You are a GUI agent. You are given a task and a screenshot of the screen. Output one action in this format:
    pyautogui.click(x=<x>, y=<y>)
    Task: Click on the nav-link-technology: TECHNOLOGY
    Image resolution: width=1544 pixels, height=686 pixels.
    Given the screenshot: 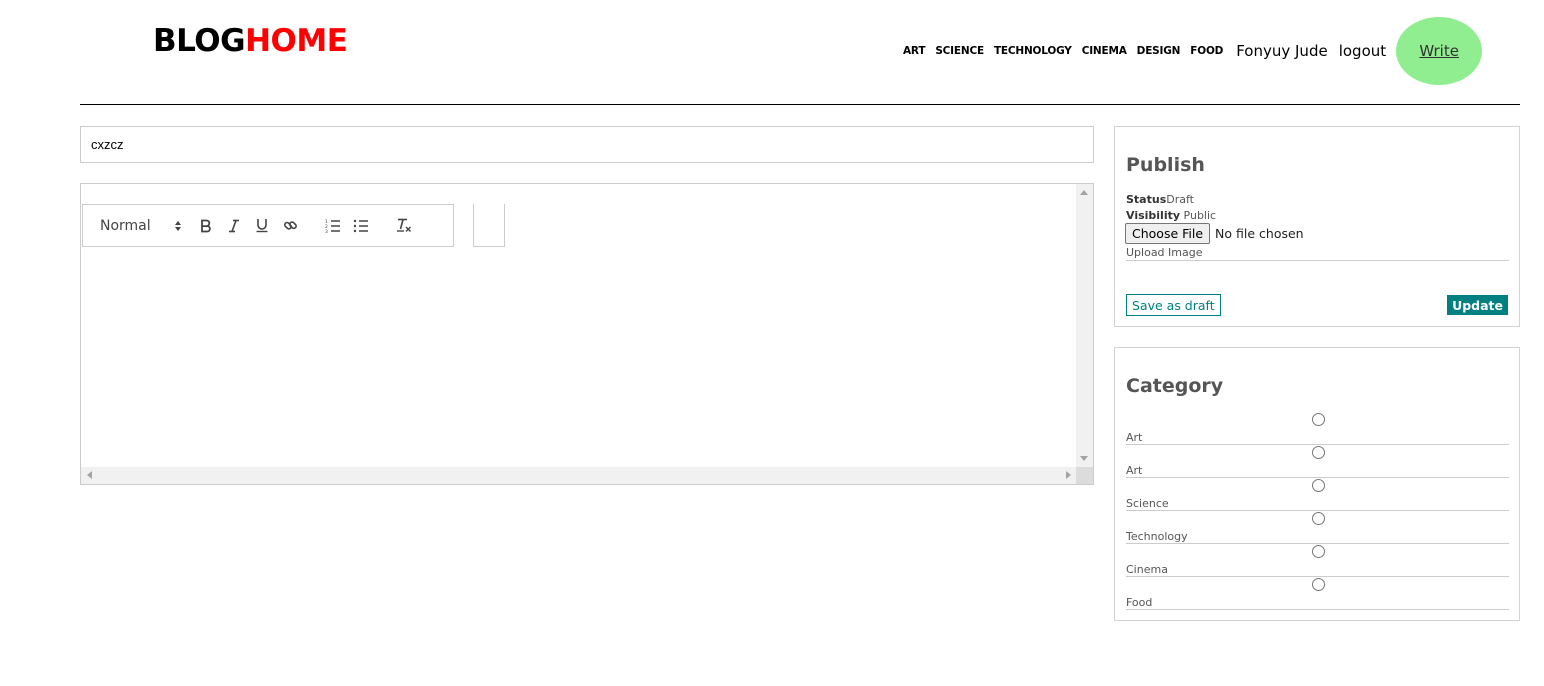 What is the action you would take?
    pyautogui.click(x=1033, y=51)
    